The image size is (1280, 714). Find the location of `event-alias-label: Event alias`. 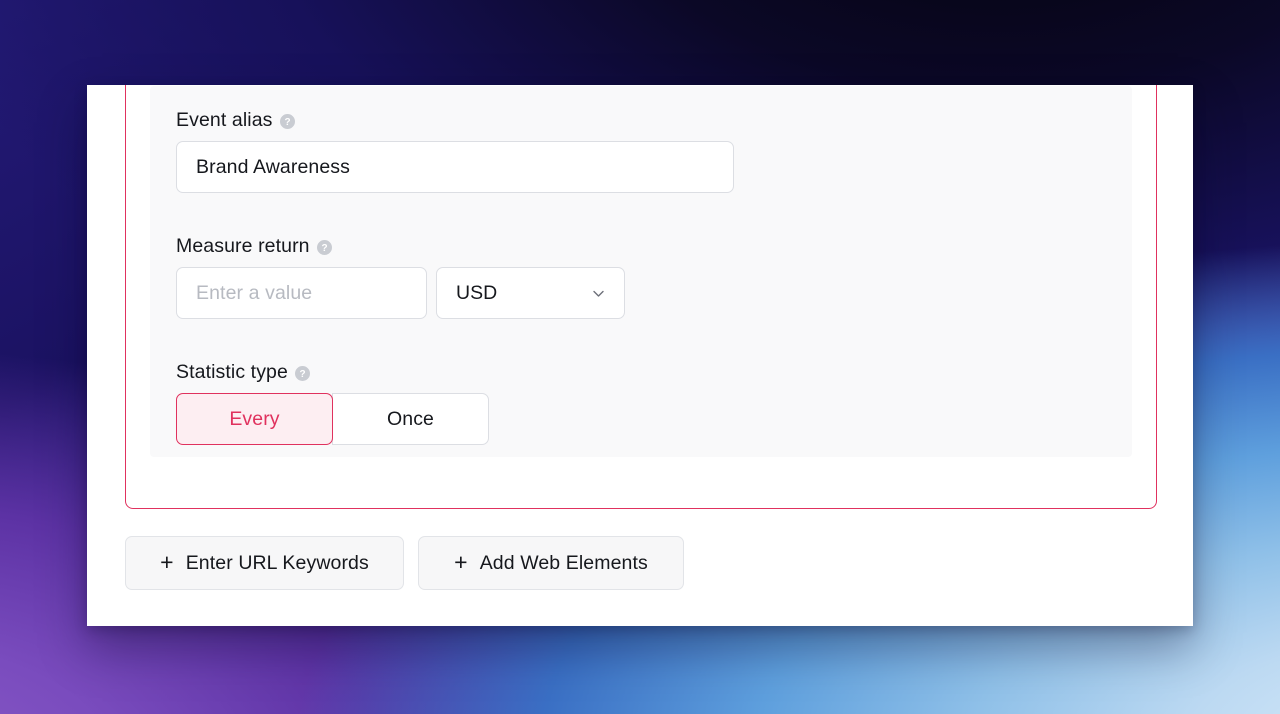

event-alias-label: Event alias is located at coordinates (224, 120).